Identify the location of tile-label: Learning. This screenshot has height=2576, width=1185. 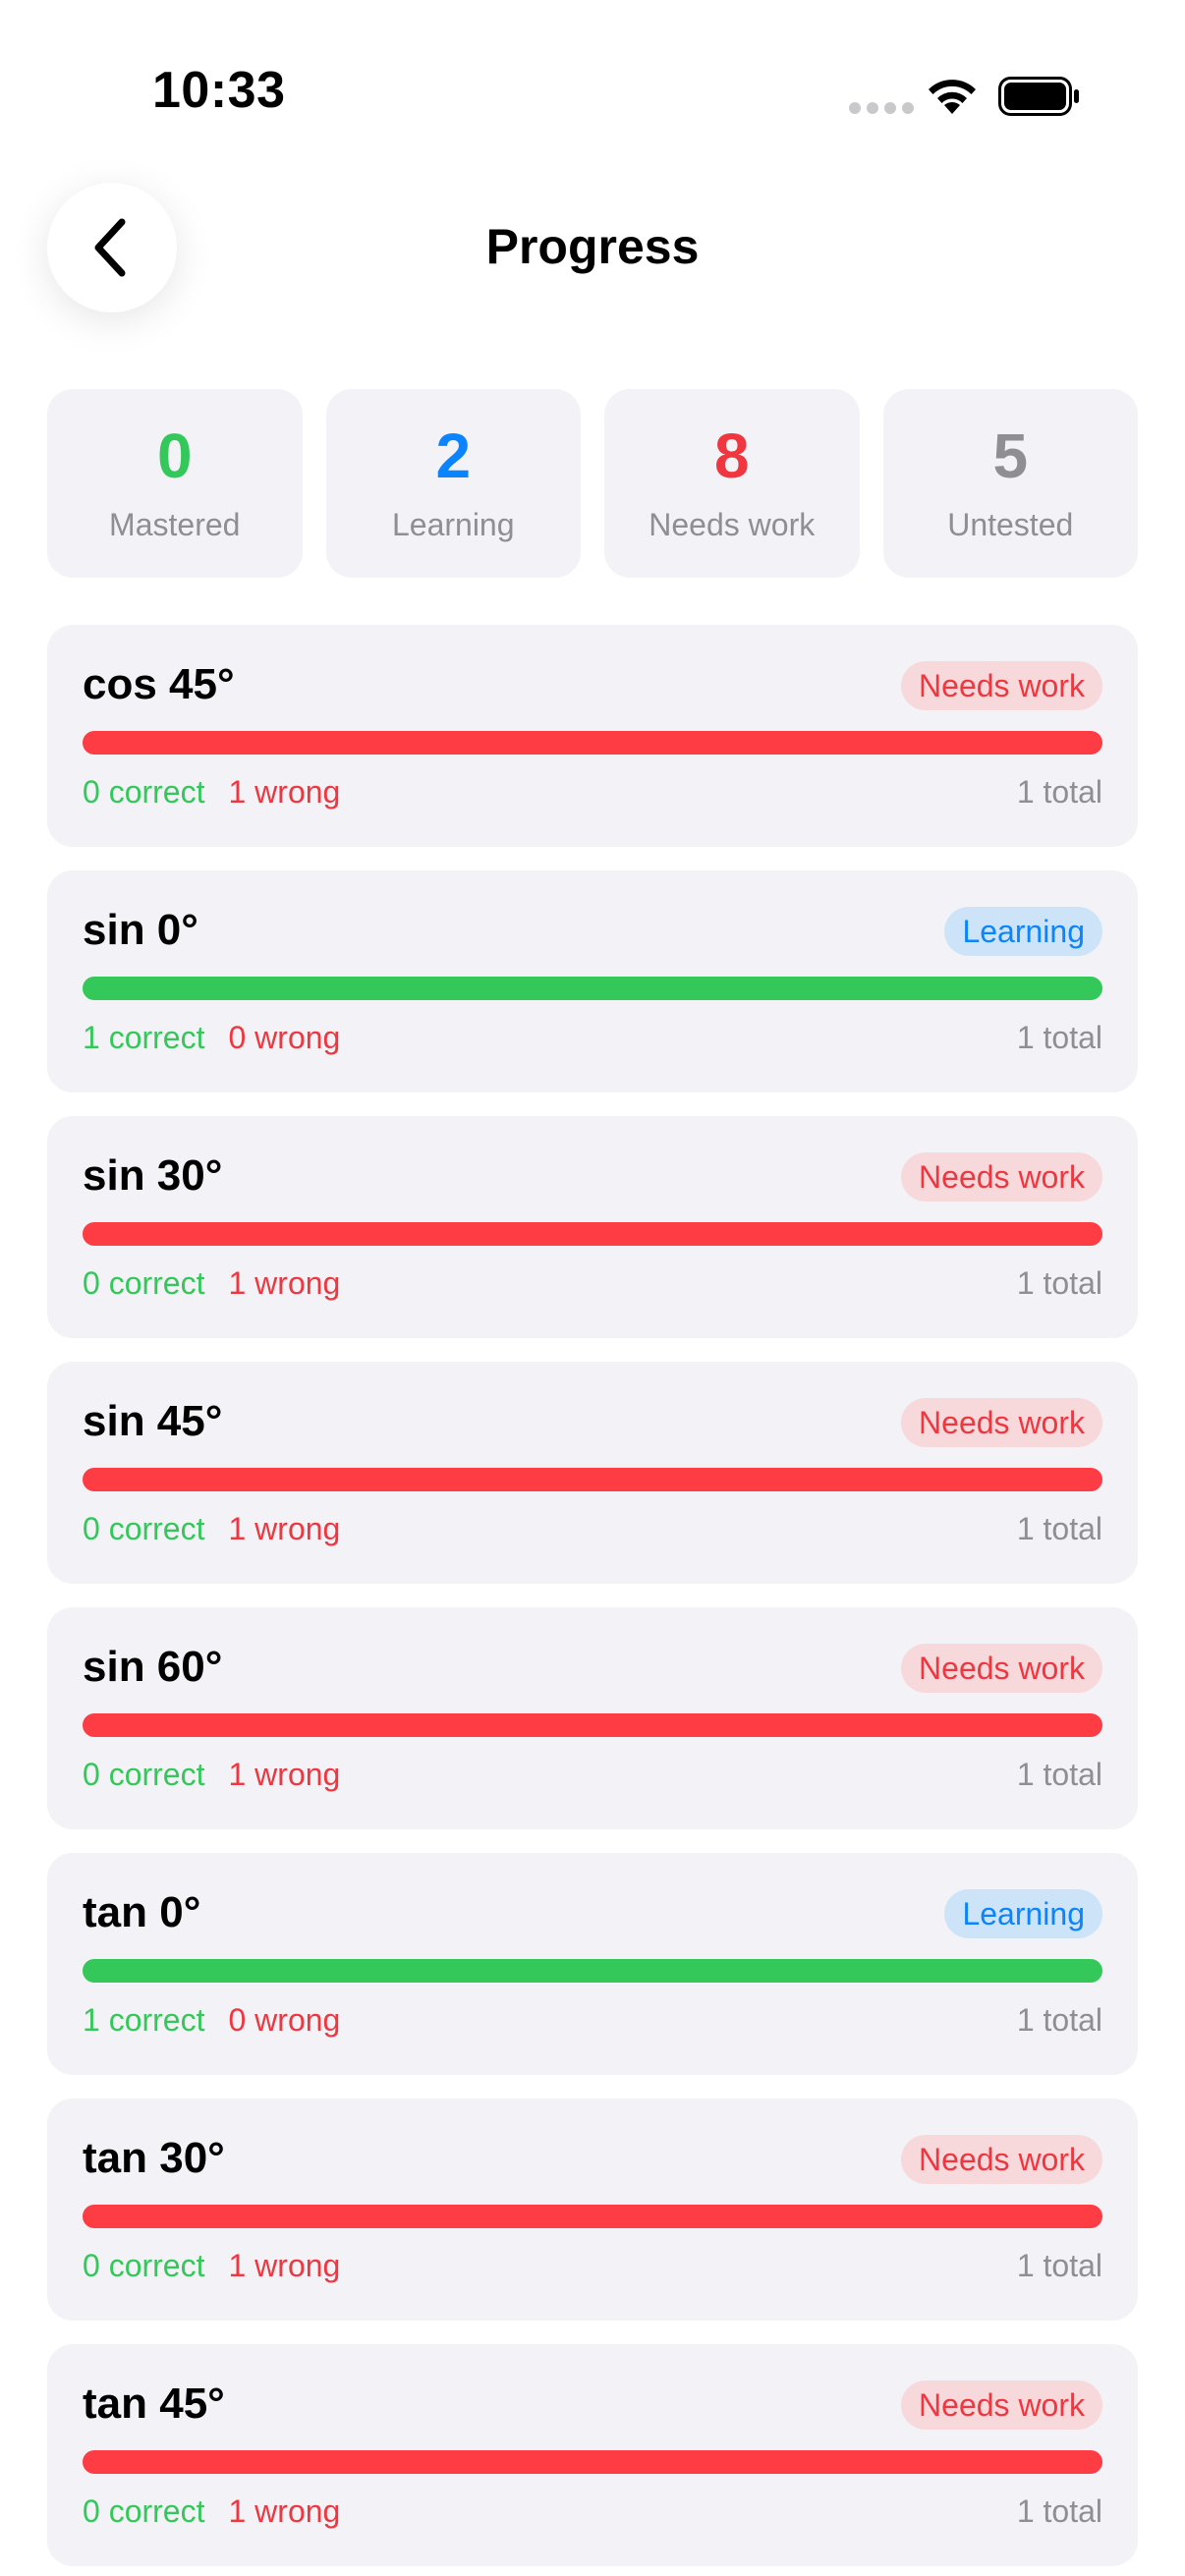
(453, 524).